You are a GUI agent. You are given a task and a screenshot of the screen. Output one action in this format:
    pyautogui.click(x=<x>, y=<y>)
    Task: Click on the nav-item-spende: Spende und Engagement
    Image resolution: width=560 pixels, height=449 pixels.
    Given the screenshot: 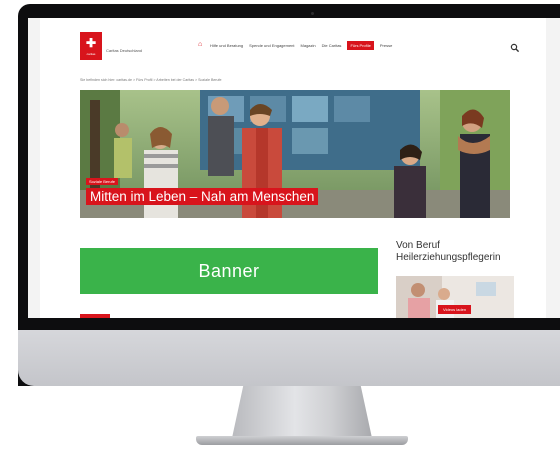 What is the action you would take?
    pyautogui.click(x=271, y=45)
    